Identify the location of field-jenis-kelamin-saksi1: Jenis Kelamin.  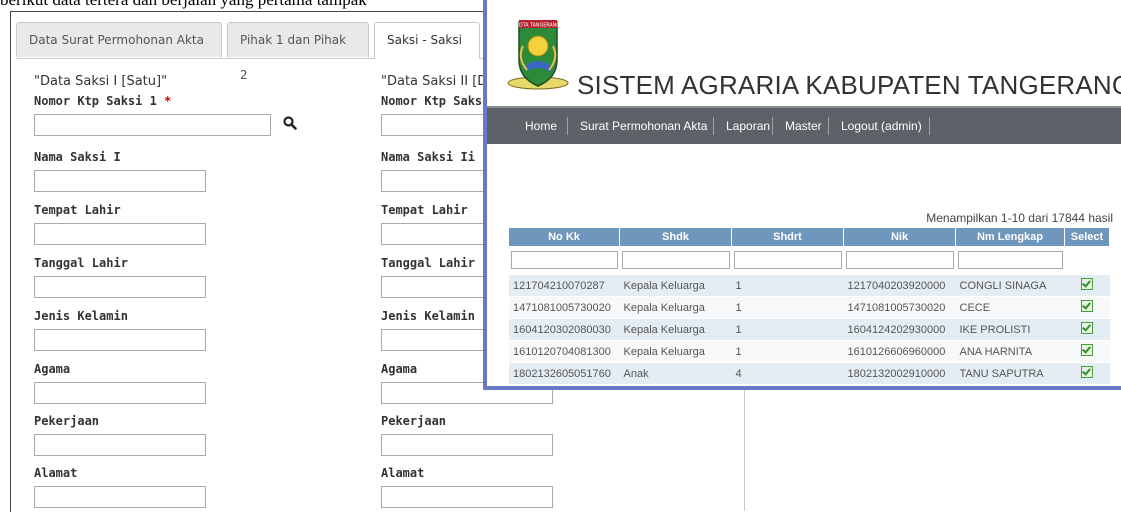
(120, 330).